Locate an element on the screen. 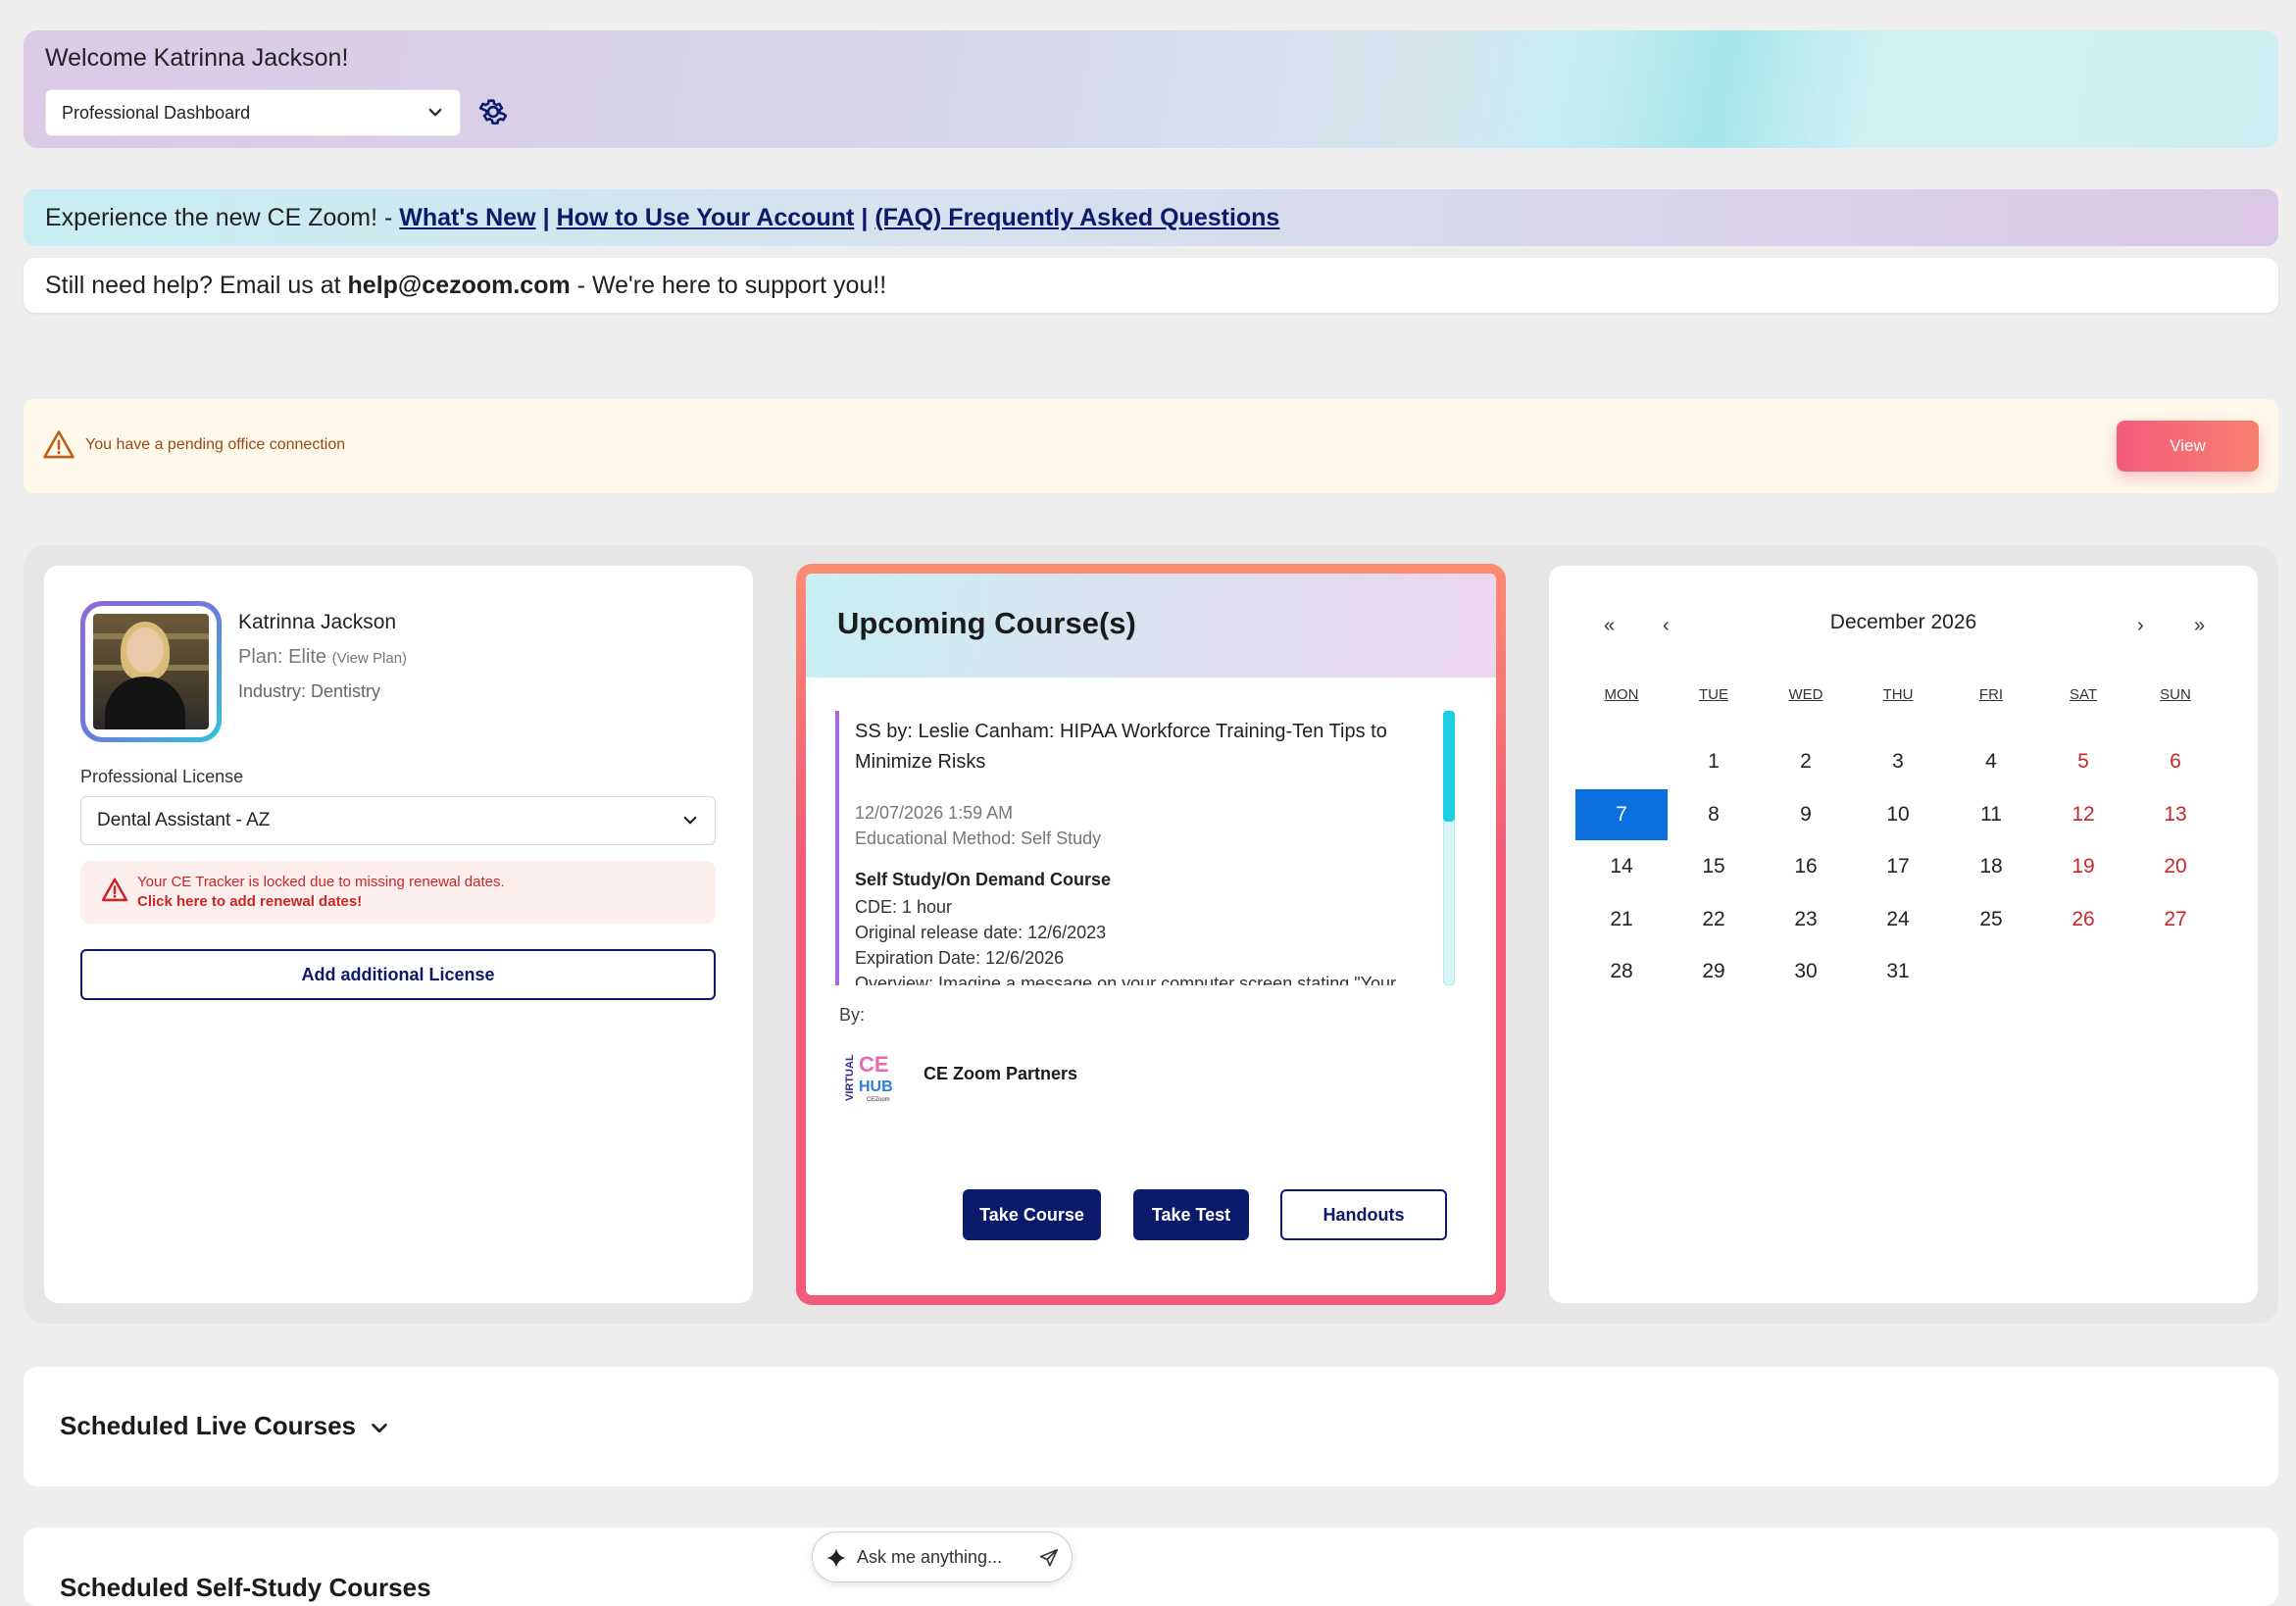 The width and height of the screenshot is (2296, 1606). calendar-day: 15 is located at coordinates (1714, 866).